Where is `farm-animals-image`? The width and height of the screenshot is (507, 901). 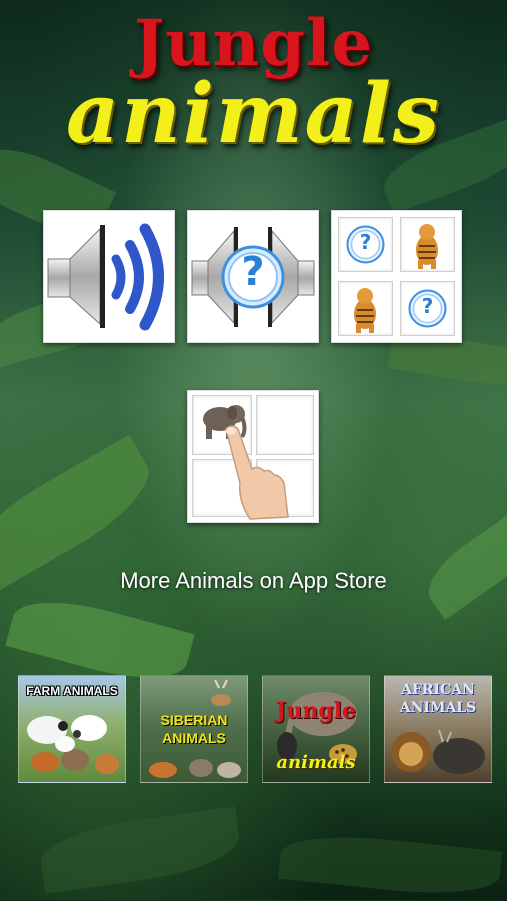 farm-animals-image is located at coordinates (73, 744).